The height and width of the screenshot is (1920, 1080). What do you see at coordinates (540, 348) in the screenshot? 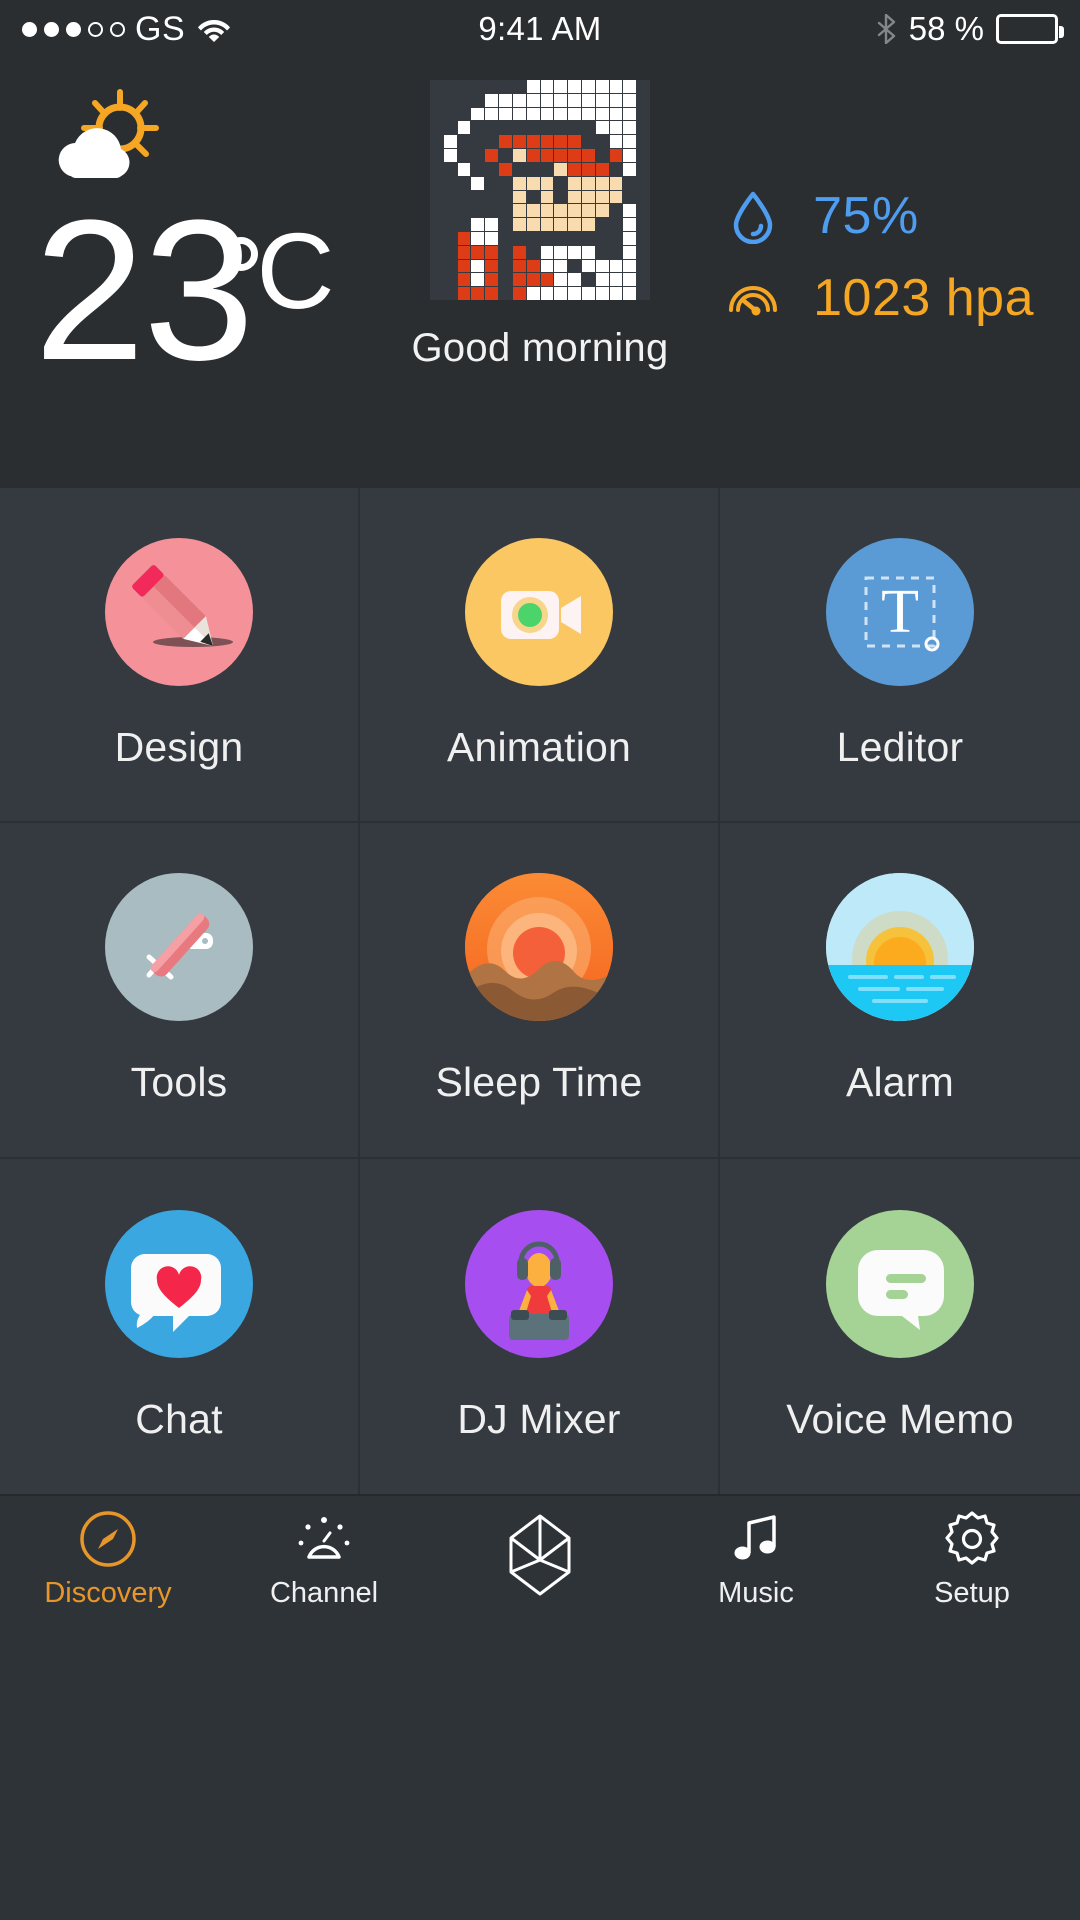
I see `greeting-label: Good morning` at bounding box center [540, 348].